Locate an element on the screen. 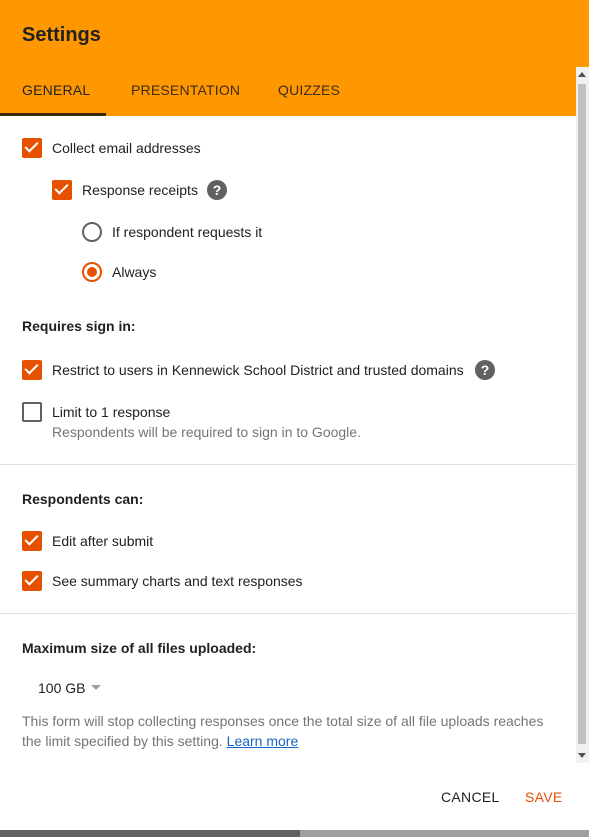  see-summary-checkbox is located at coordinates (32, 581).